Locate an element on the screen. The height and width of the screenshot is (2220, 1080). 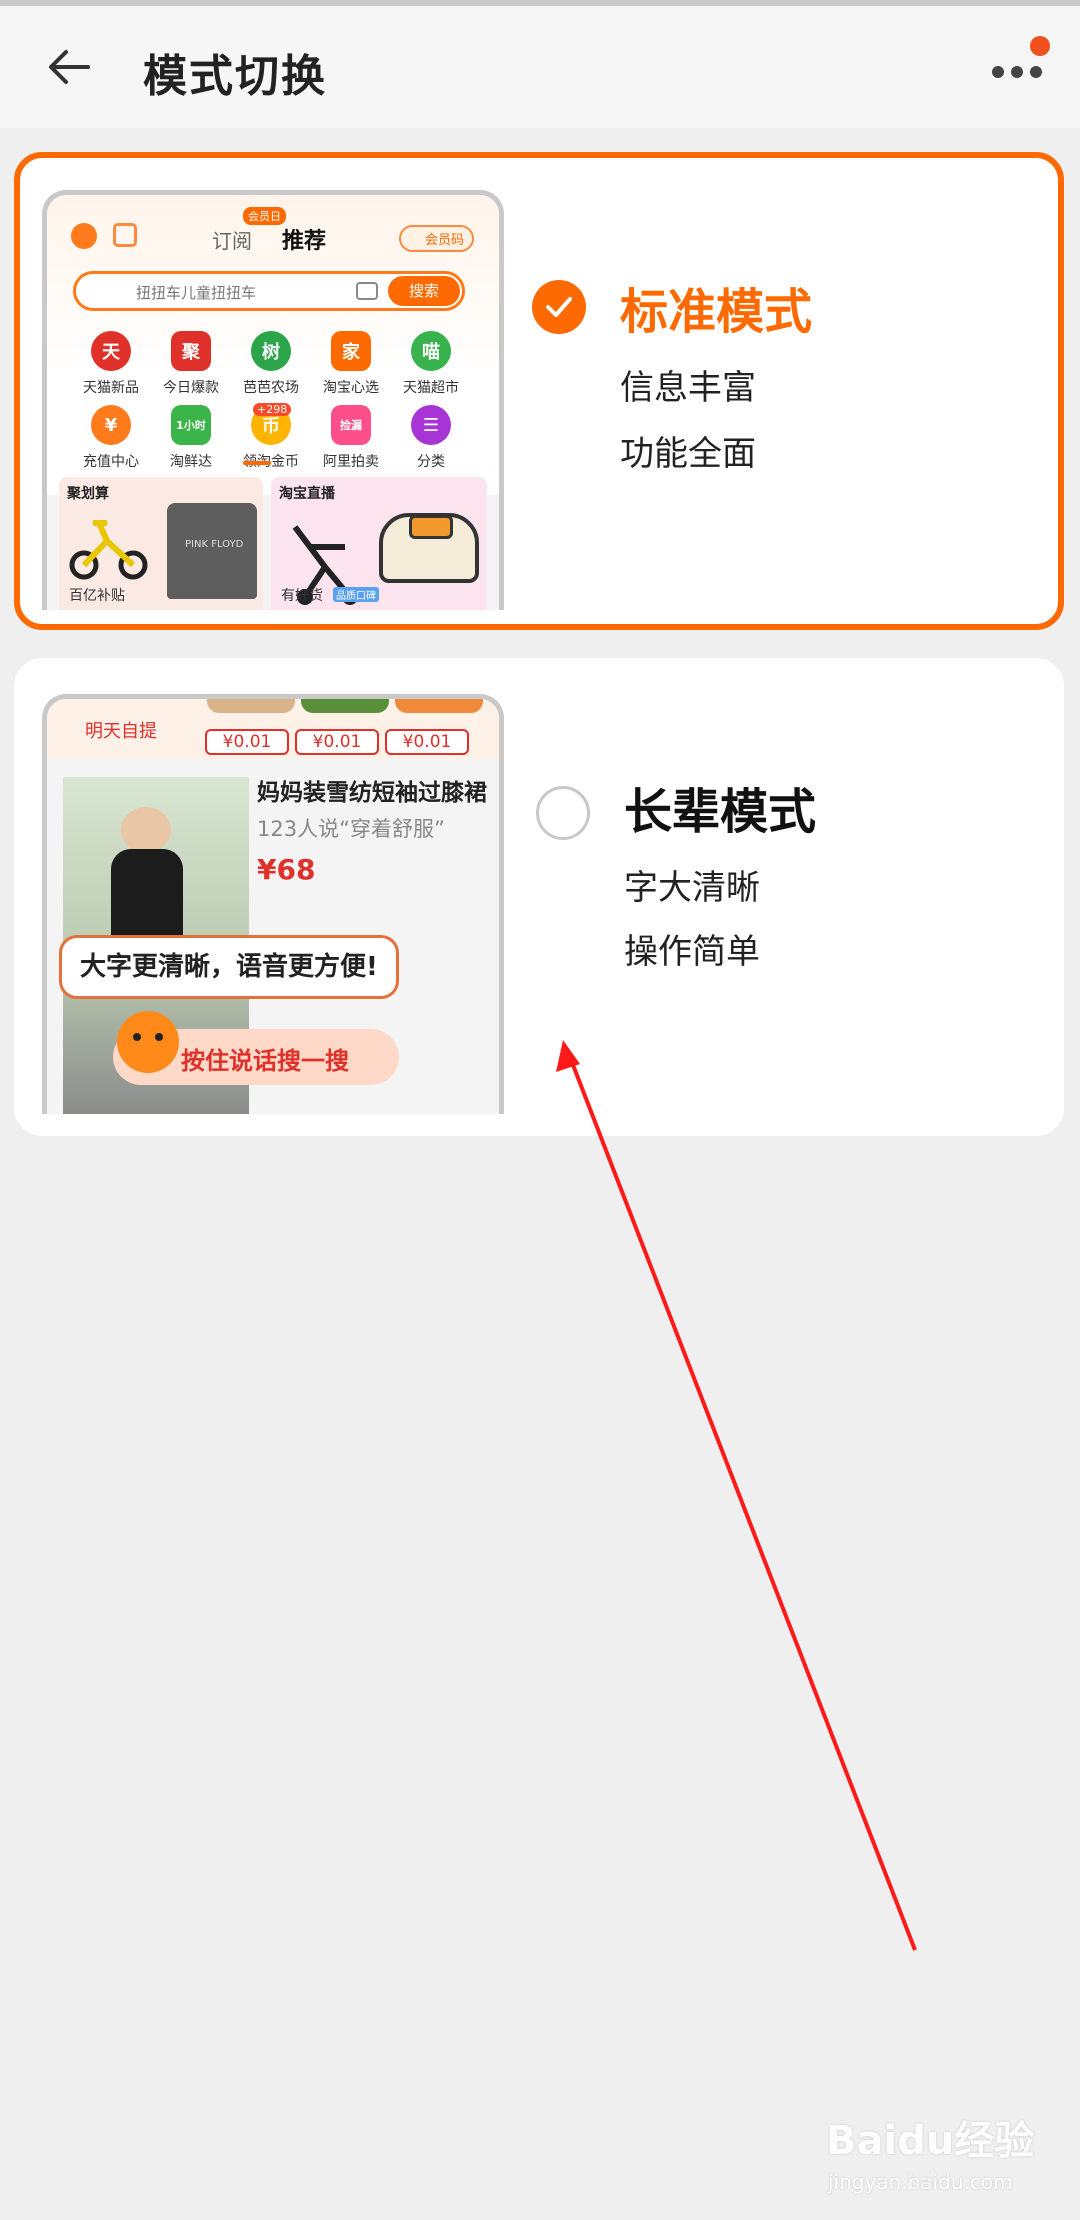
avatar-icon is located at coordinates (84, 236).